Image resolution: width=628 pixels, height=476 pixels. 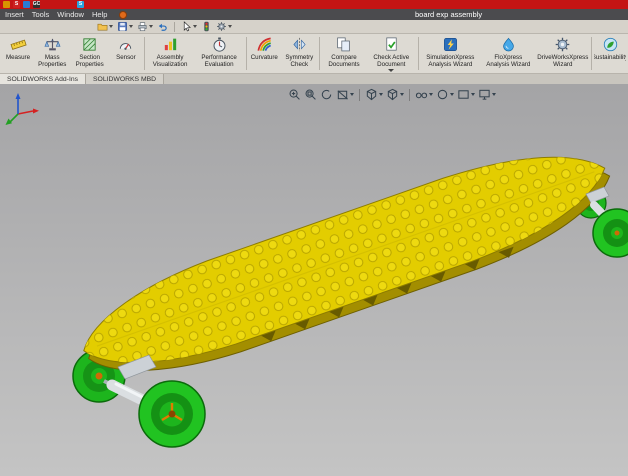 What do you see at coordinates (431, 94) in the screenshot?
I see `hide-show-items-caret` at bounding box center [431, 94].